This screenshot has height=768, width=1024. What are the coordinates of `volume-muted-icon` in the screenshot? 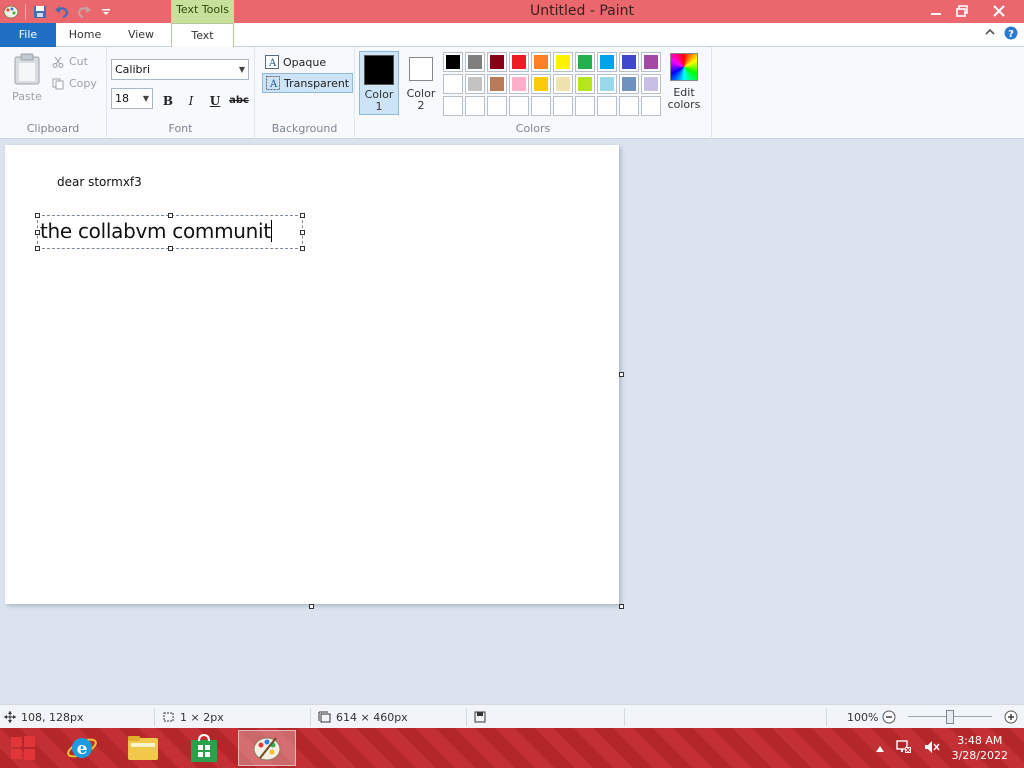 It's located at (932, 748).